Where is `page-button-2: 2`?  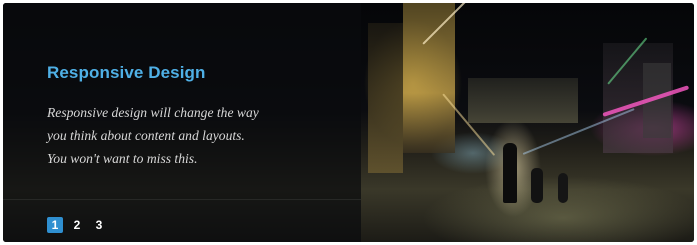
page-button-2: 2 is located at coordinates (77, 225).